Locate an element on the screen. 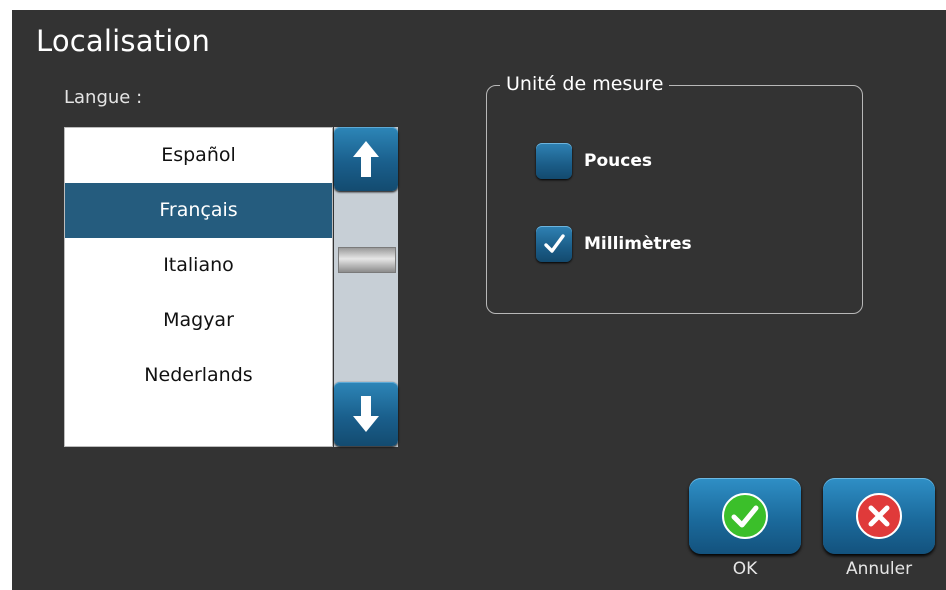 This screenshot has height=590, width=946. arrow-up-icon is located at coordinates (366, 159).